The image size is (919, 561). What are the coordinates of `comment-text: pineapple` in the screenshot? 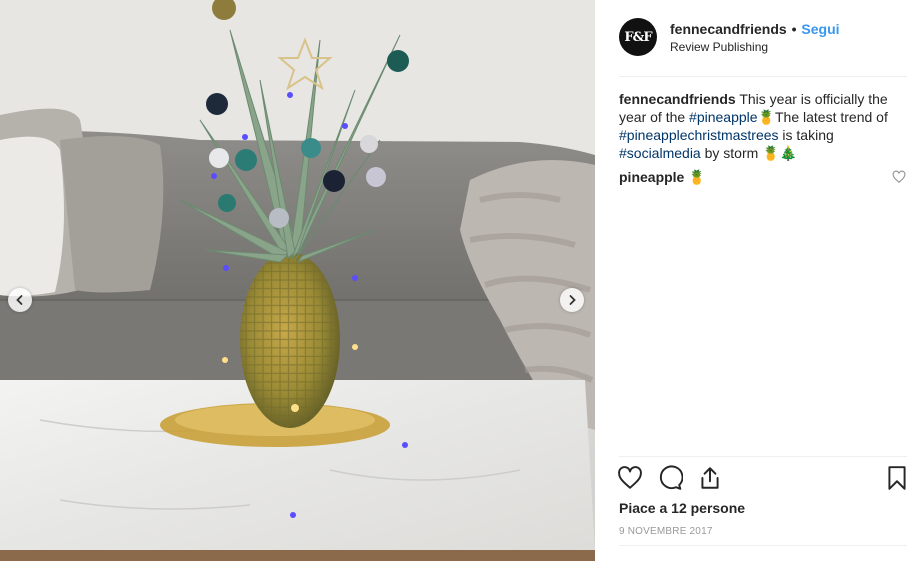 It's located at (651, 177).